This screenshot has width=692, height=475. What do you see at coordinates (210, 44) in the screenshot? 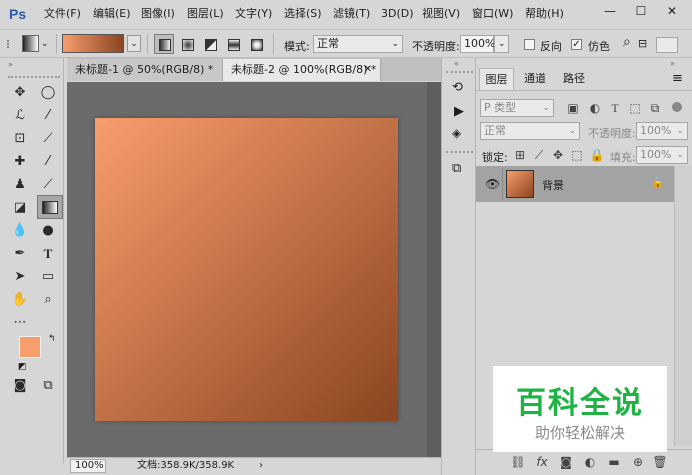
I see `angle-gradient-button` at bounding box center [210, 44].